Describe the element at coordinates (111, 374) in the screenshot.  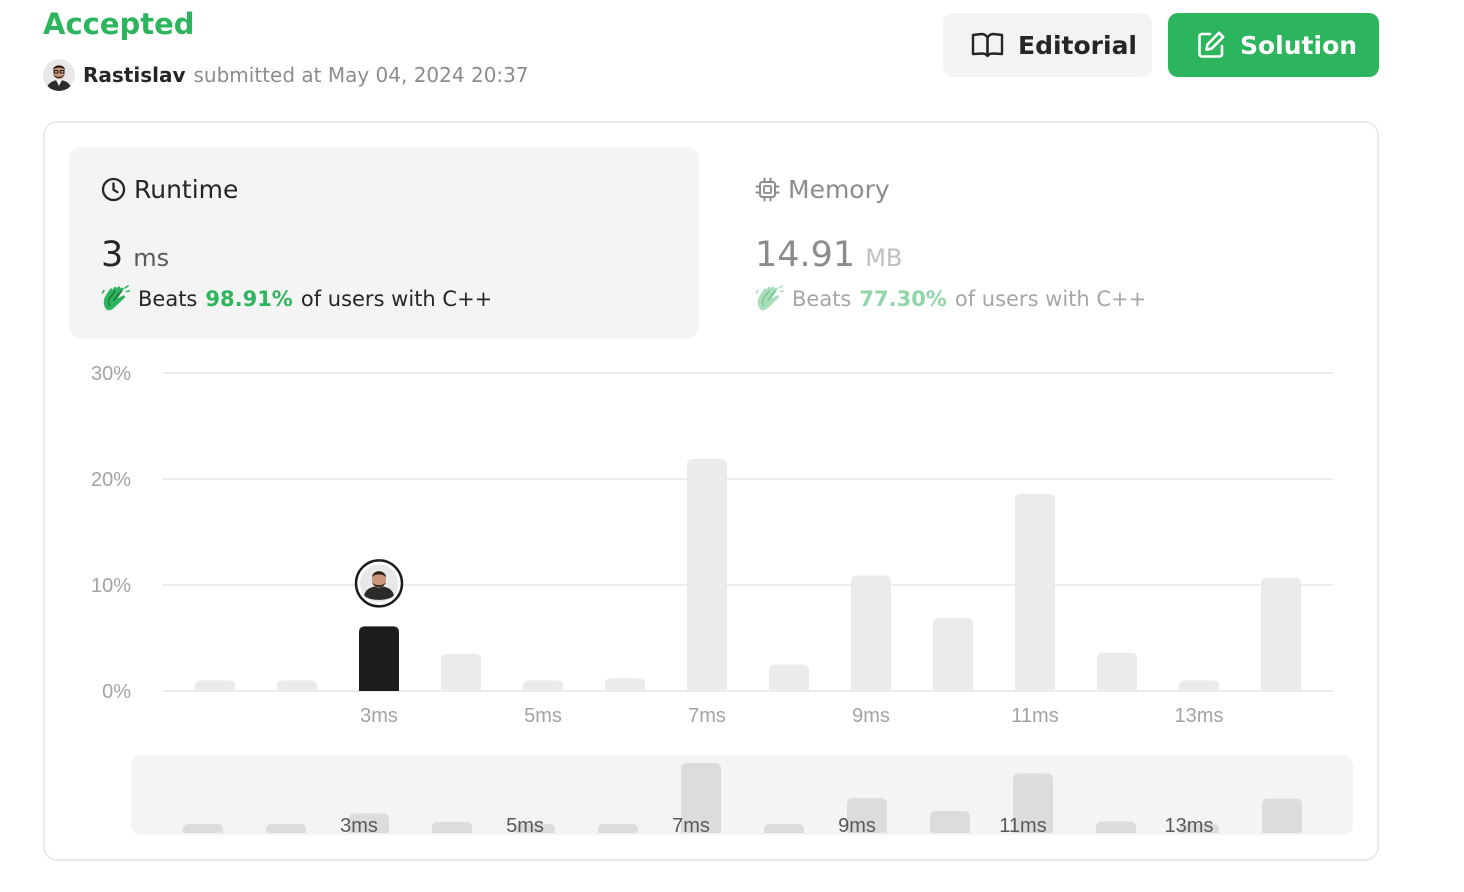
I see `y-tick-label: 30%` at that location.